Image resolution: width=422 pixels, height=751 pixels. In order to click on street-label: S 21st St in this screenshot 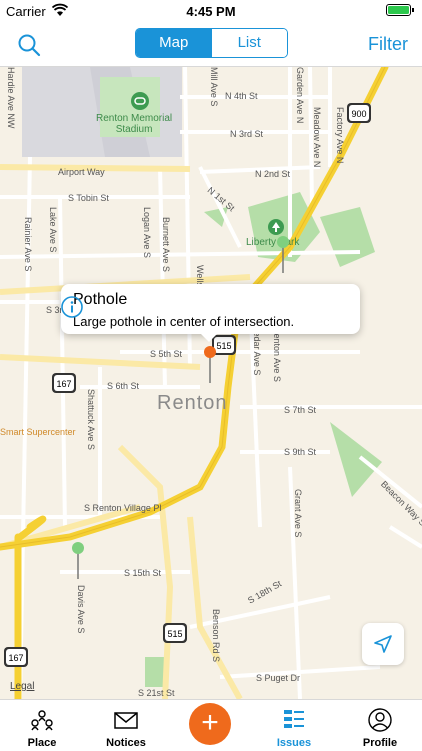, I will do `click(156, 693)`.